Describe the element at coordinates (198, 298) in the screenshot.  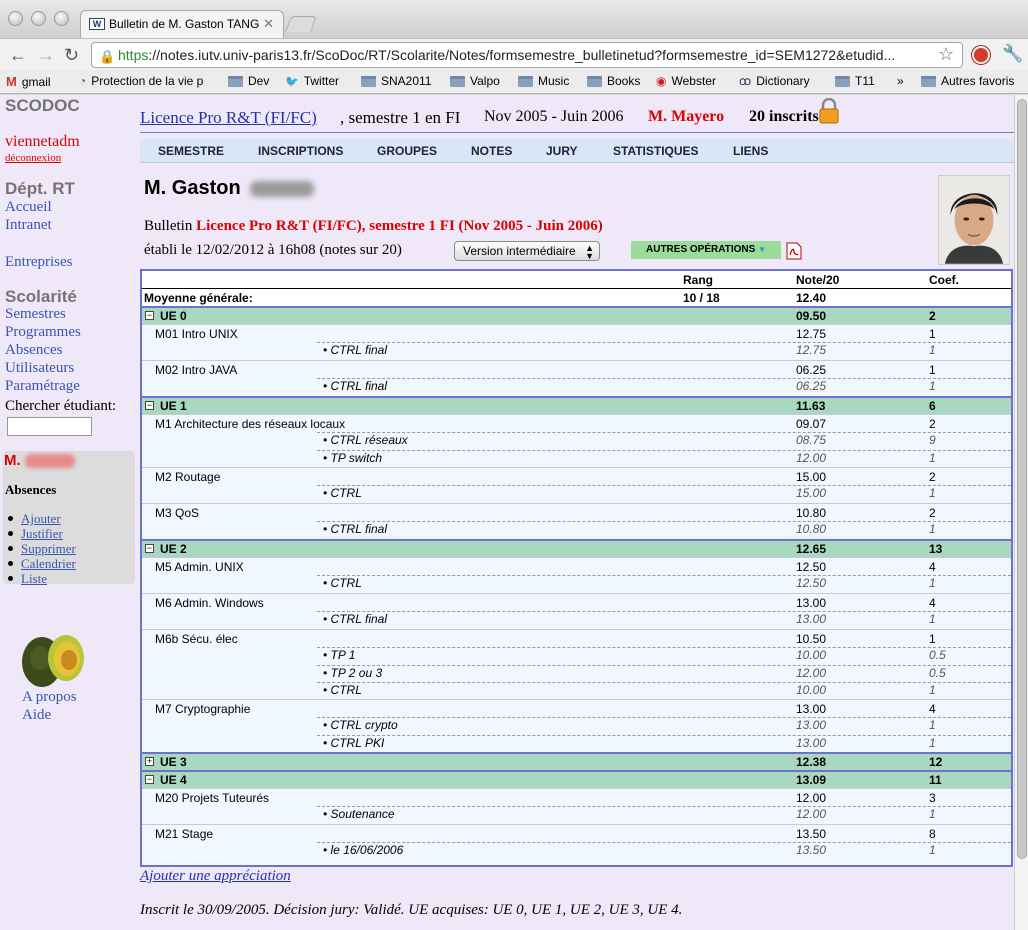
I see `moyenne-label: Moyenne générale:` at that location.